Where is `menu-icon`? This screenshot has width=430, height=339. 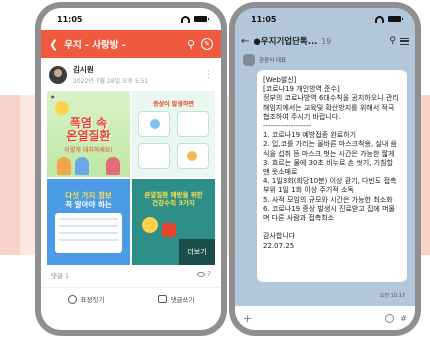
menu-icon is located at coordinates (404, 41).